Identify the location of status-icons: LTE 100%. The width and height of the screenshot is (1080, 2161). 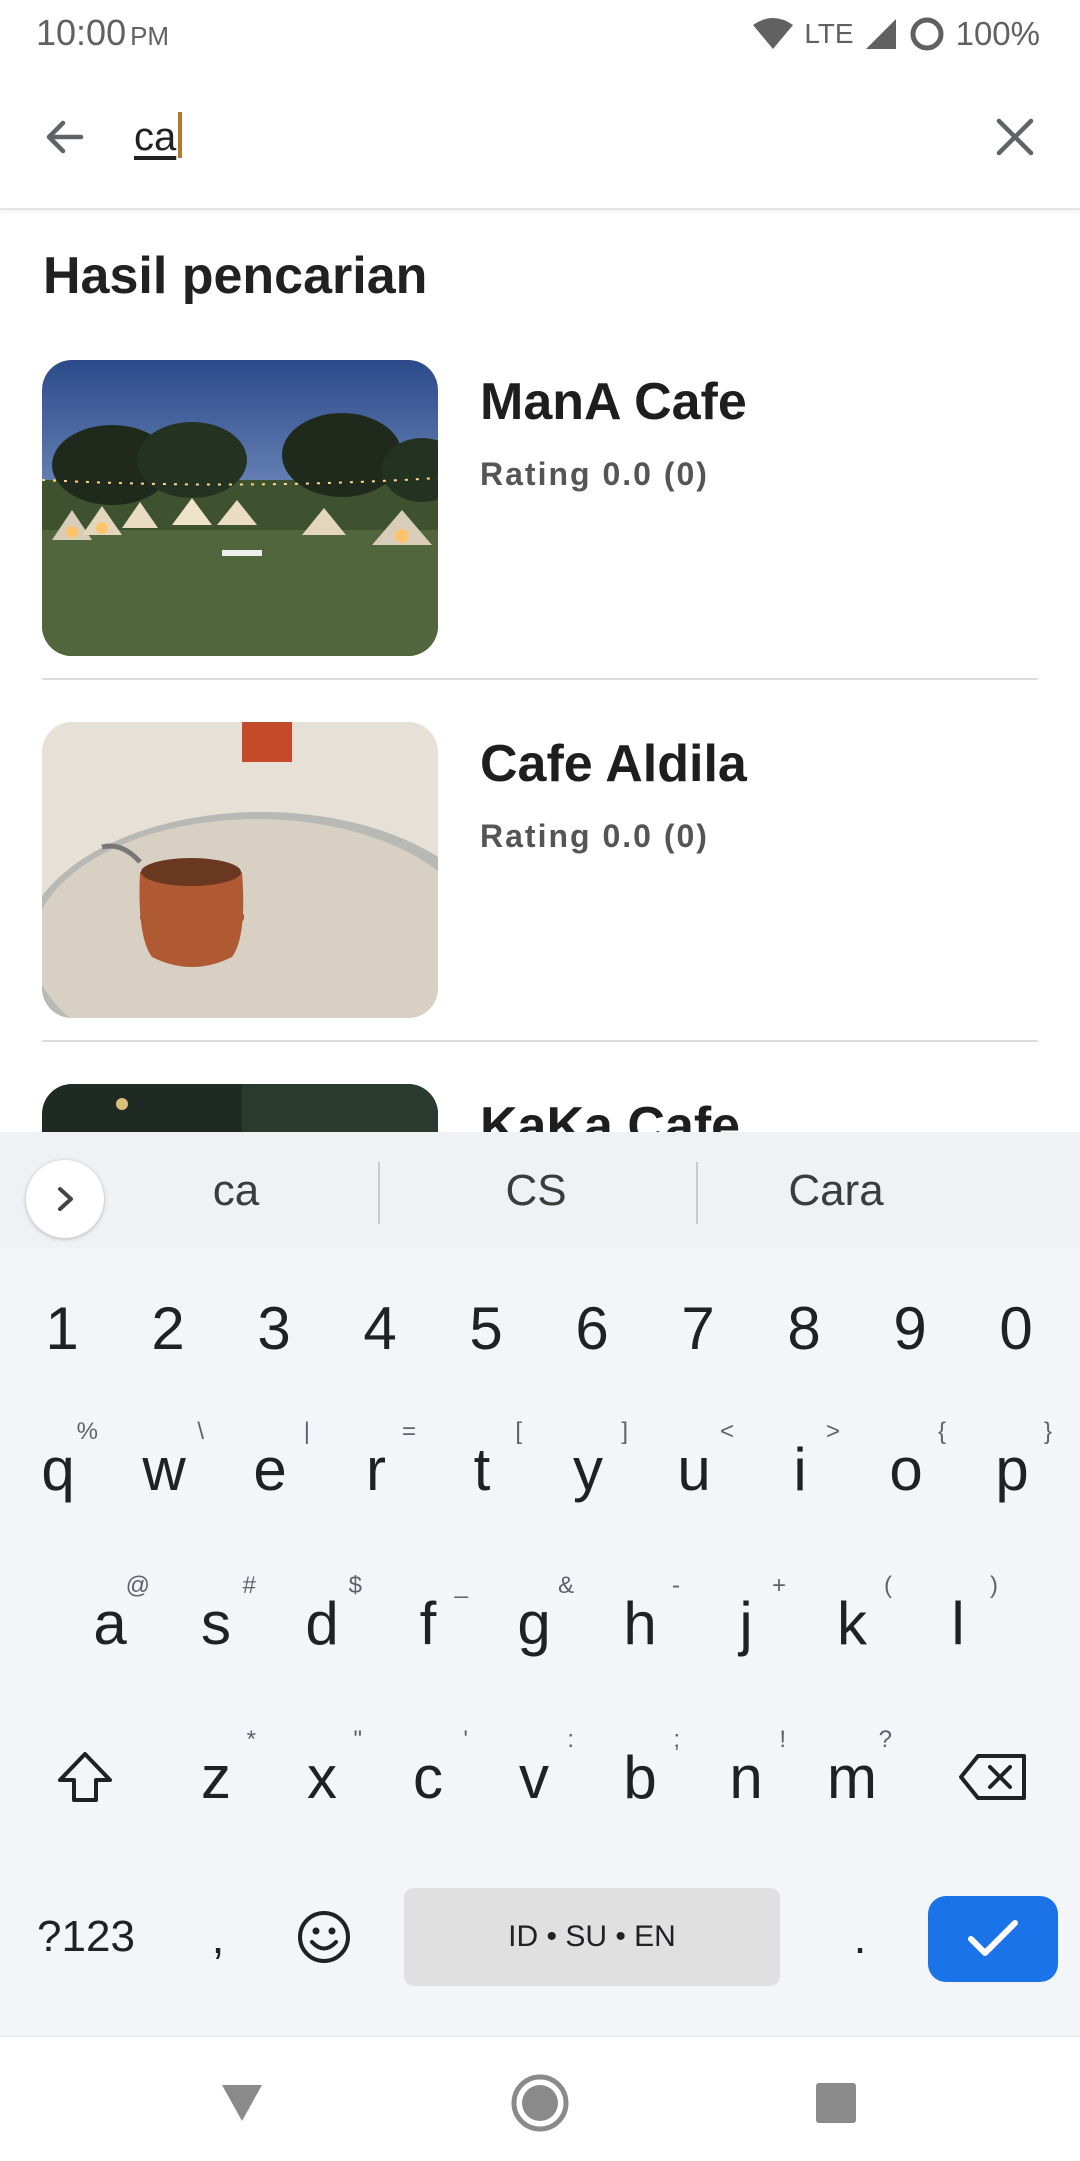
(896, 34).